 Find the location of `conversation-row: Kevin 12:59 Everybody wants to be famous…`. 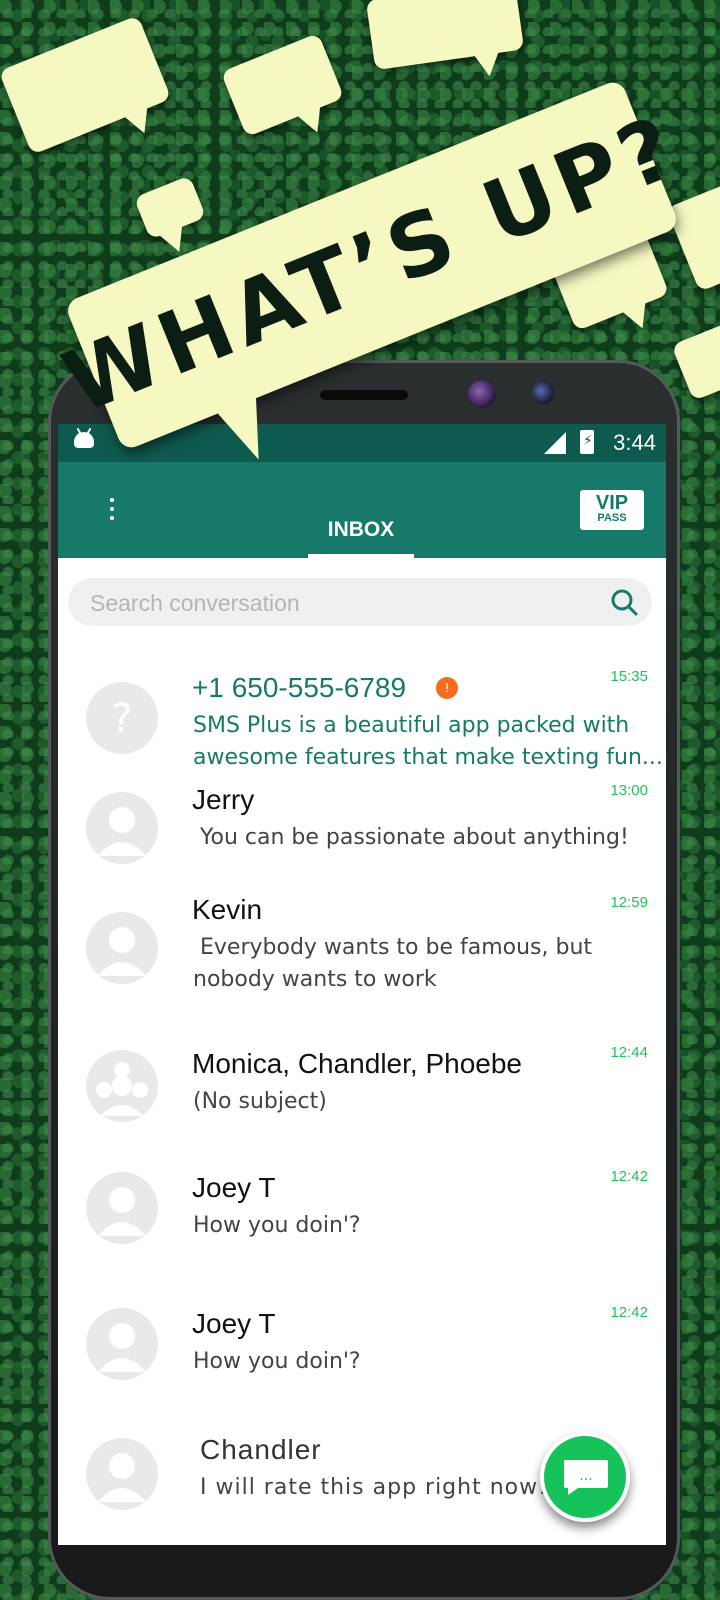

conversation-row: Kevin 12:59 Everybody wants to be famous… is located at coordinates (362, 963).